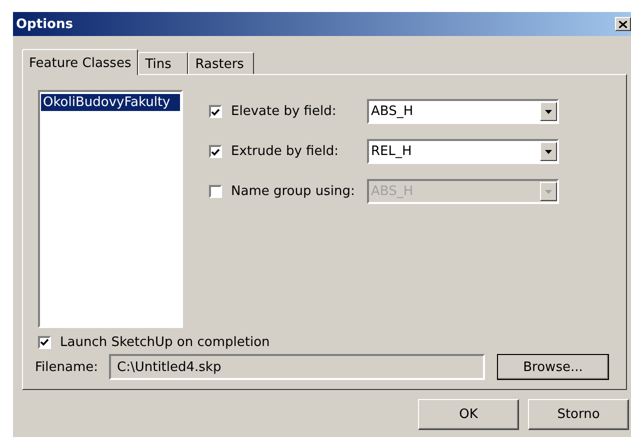 This screenshot has height=437, width=631. I want to click on dialog-button: Storno, so click(578, 414).